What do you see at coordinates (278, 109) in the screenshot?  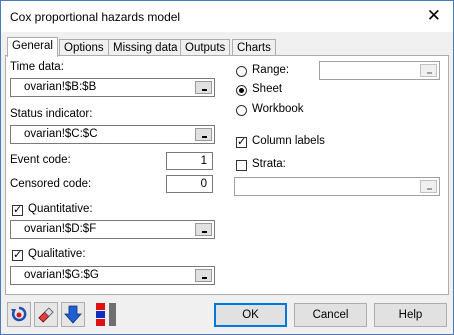 I see `workbook-radio-label: Workbook` at bounding box center [278, 109].